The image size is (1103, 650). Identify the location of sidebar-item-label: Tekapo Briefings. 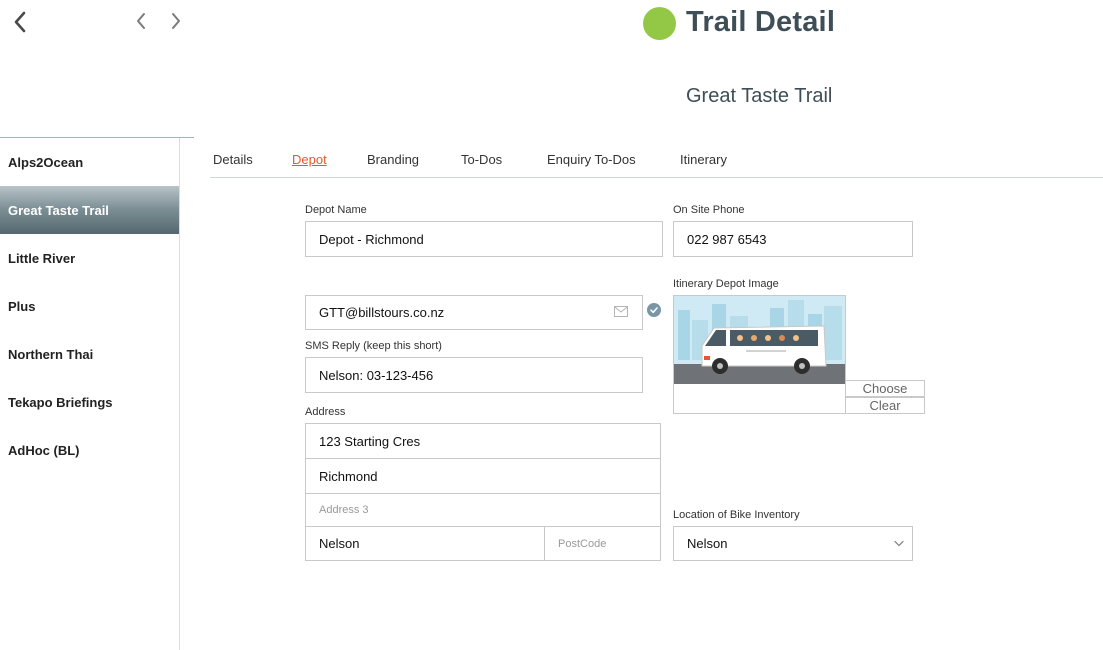
(60, 402).